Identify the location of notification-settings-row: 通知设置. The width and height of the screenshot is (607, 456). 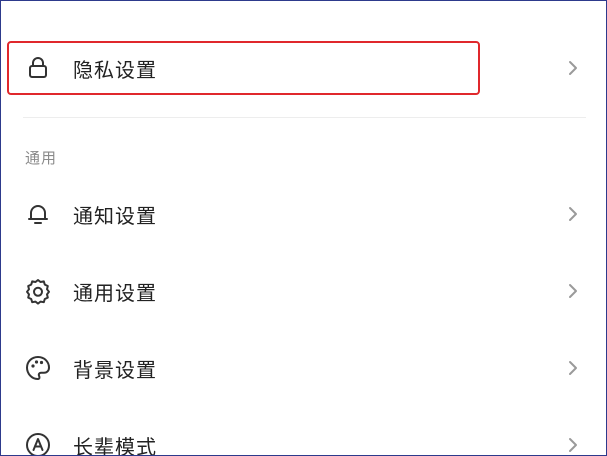
(303, 214).